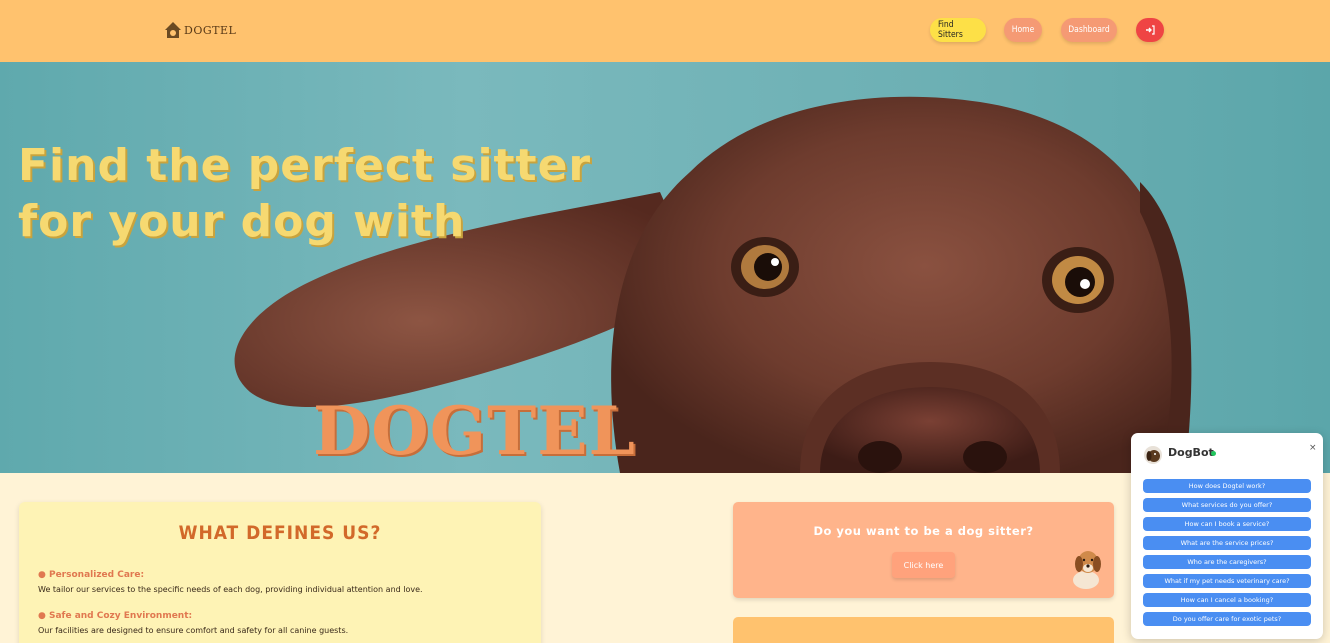 This screenshot has height=643, width=1330. What do you see at coordinates (1227, 619) in the screenshot?
I see `chat-option-button: Do you offer care for exotic pets?` at bounding box center [1227, 619].